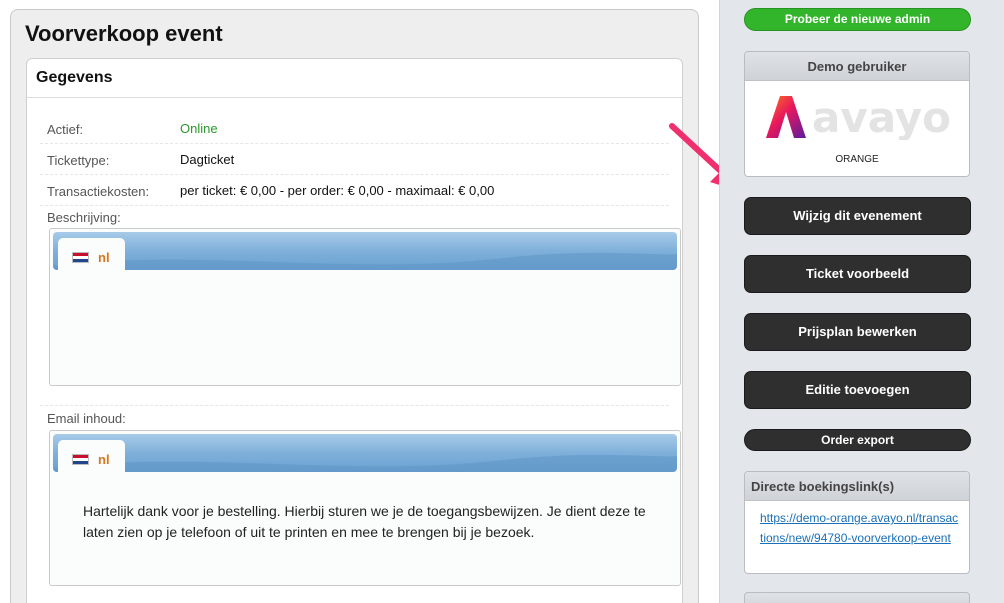 The width and height of the screenshot is (1004, 603). What do you see at coordinates (78, 160) in the screenshot?
I see `field-label: Tickettype:` at bounding box center [78, 160].